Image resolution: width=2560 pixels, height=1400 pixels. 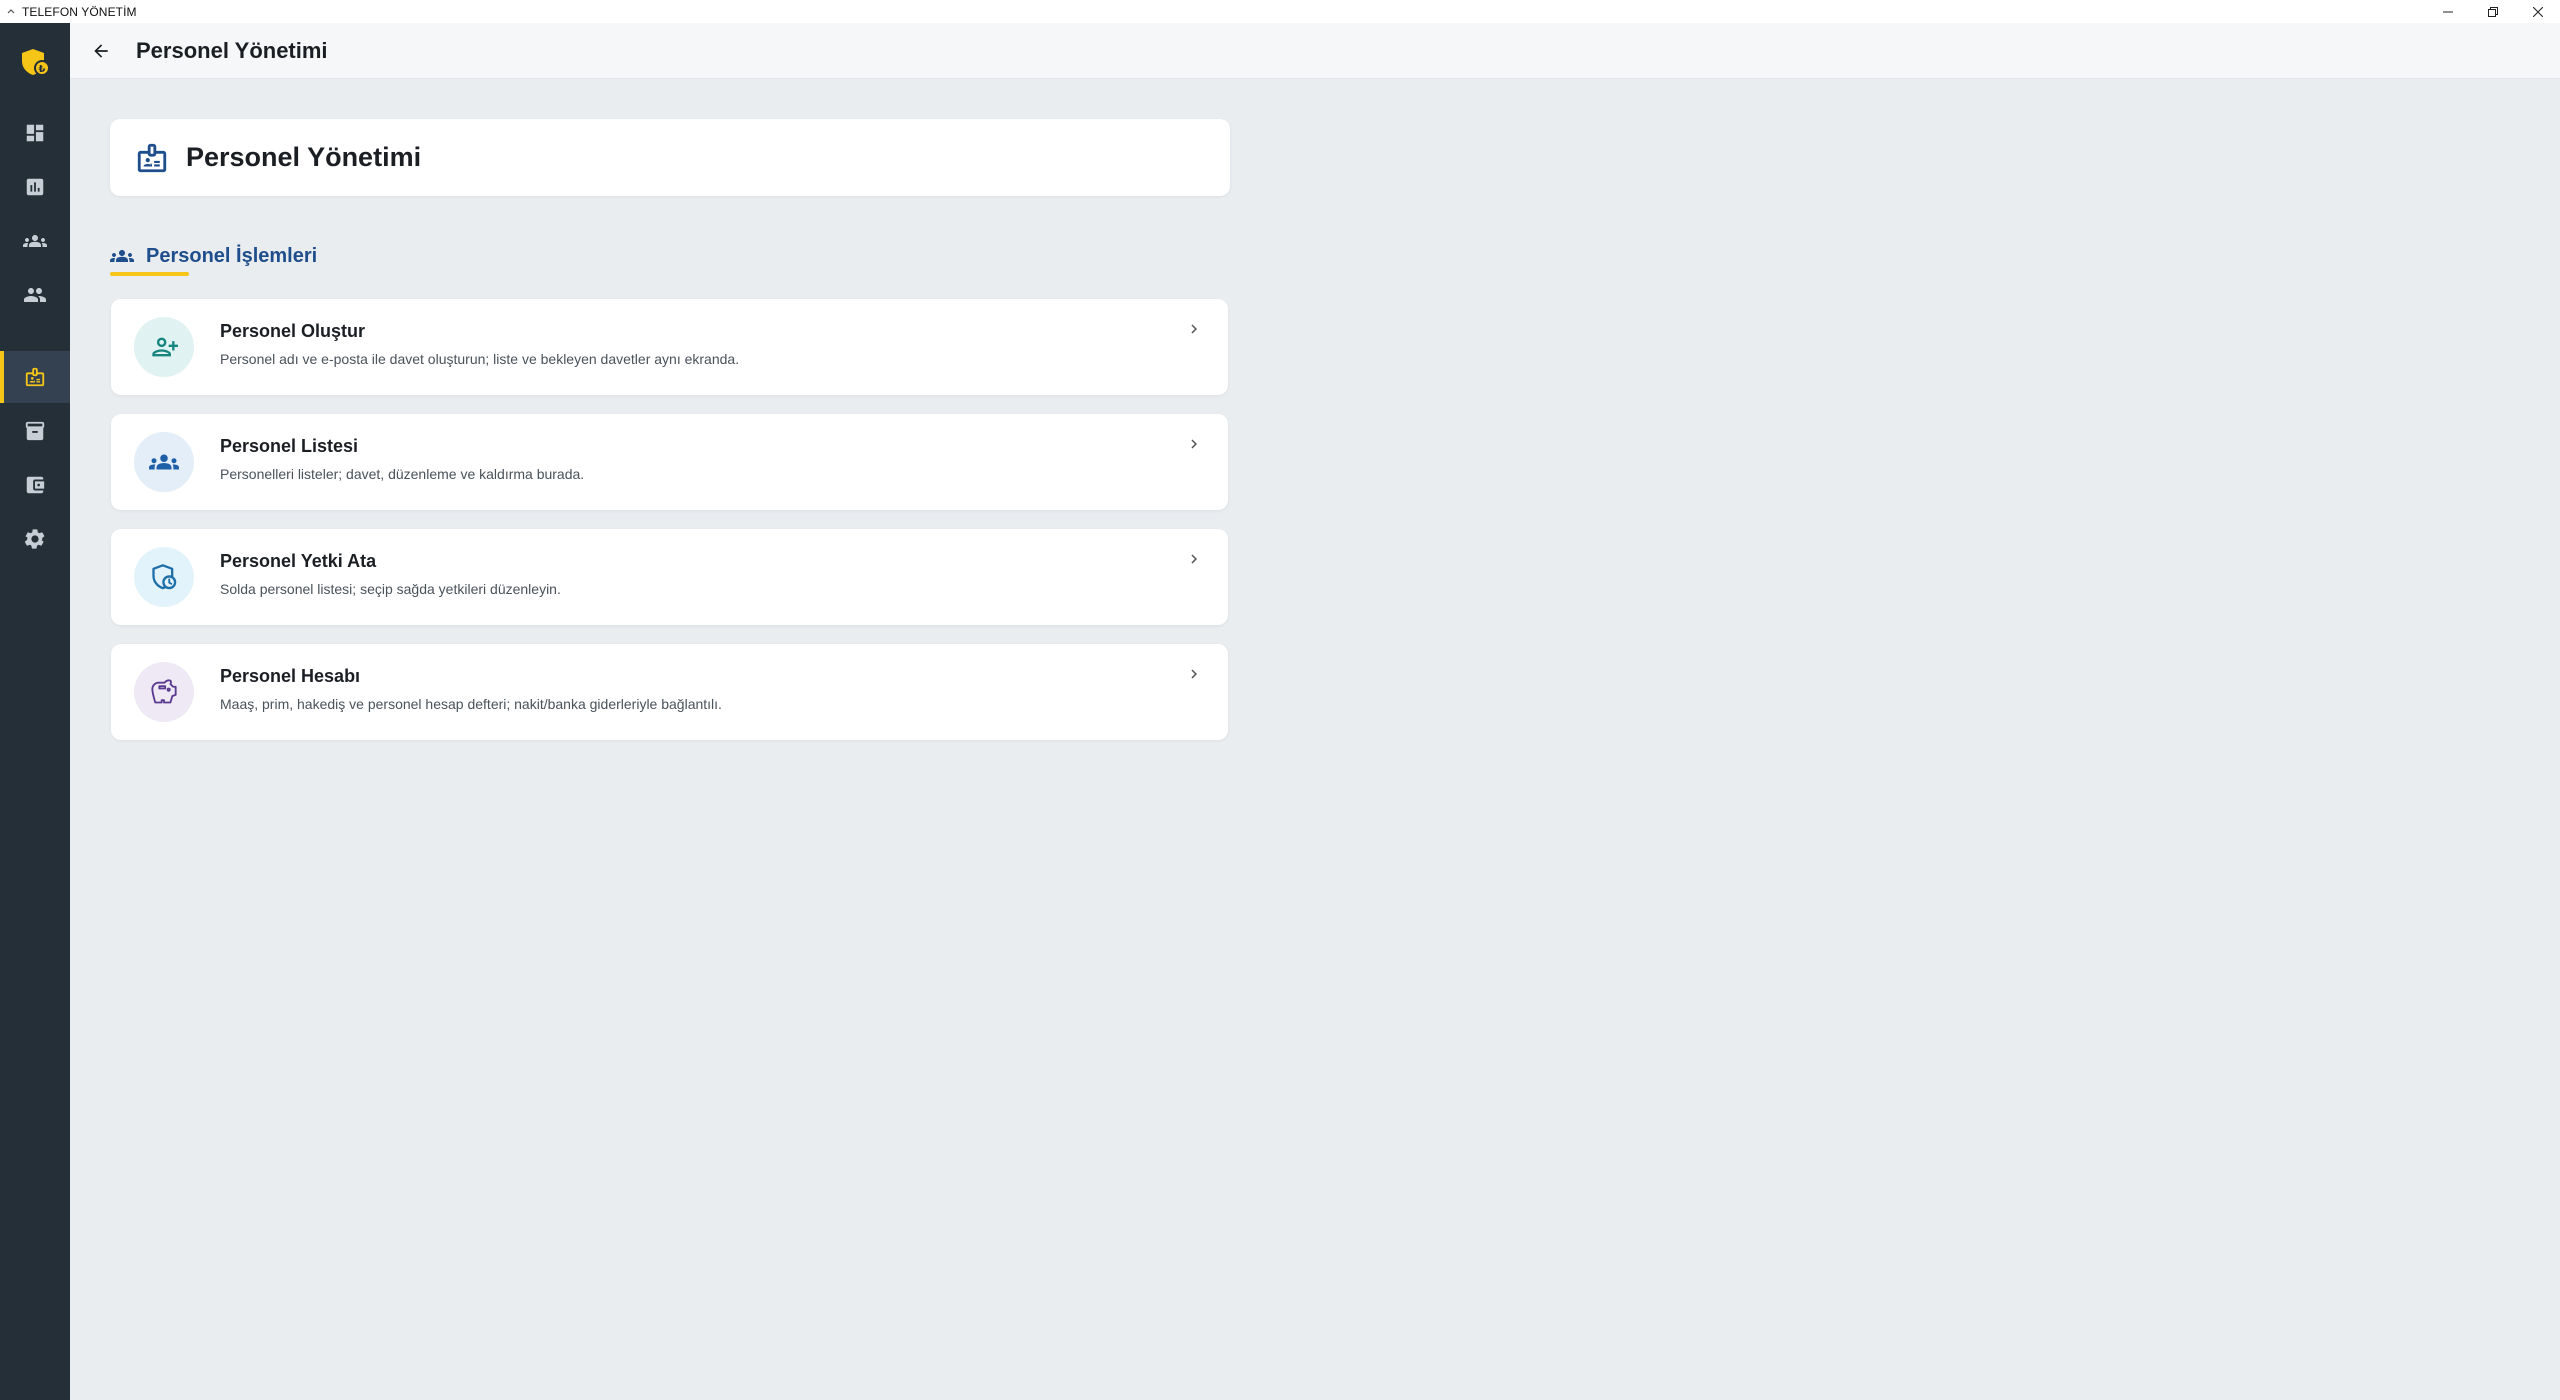 I want to click on sidebar-item-people, so click(x=35, y=295).